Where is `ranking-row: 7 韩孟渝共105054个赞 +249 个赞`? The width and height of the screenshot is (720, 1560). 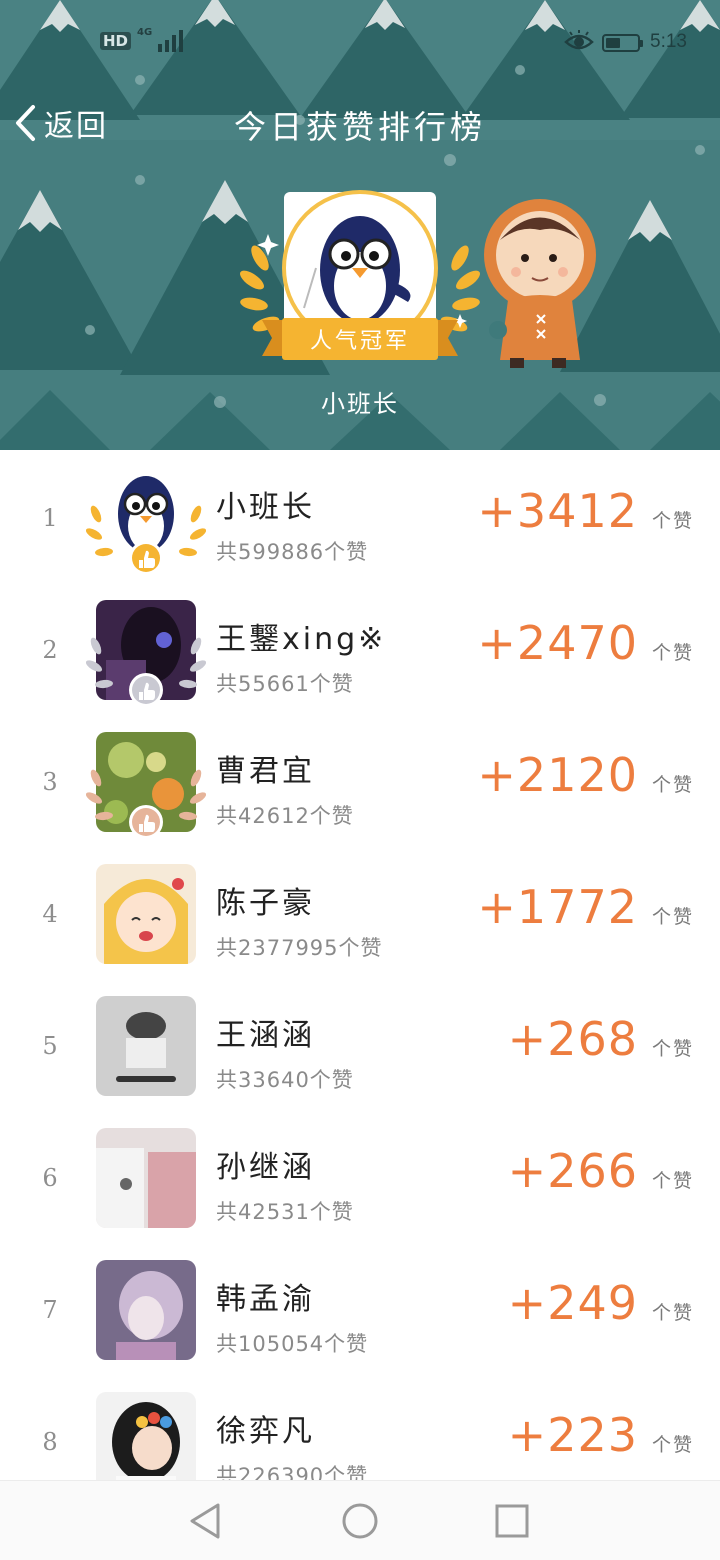
ranking-row: 7 韩孟渝共105054个赞 +249 个赞 is located at coordinates (360, 1310).